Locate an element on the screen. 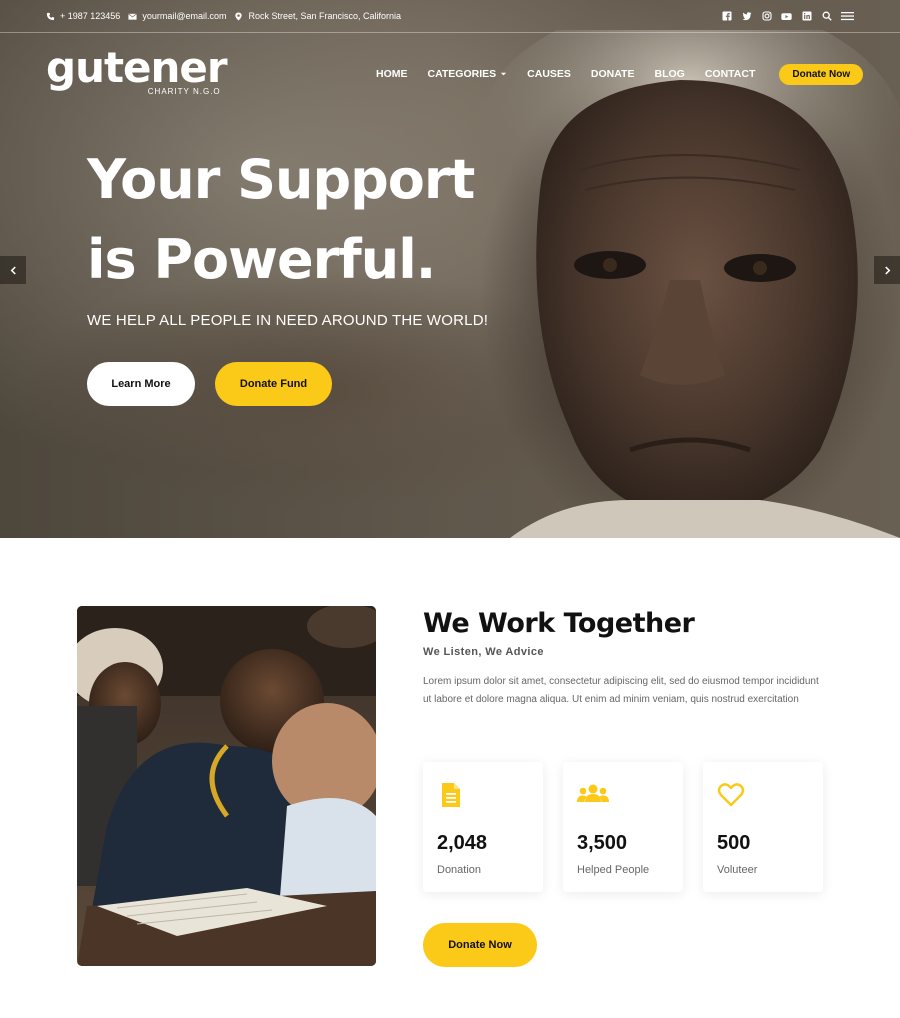 Image resolution: width=900 pixels, height=1018 pixels. logo-tagline: CHARITY N.G.O is located at coordinates (184, 91).